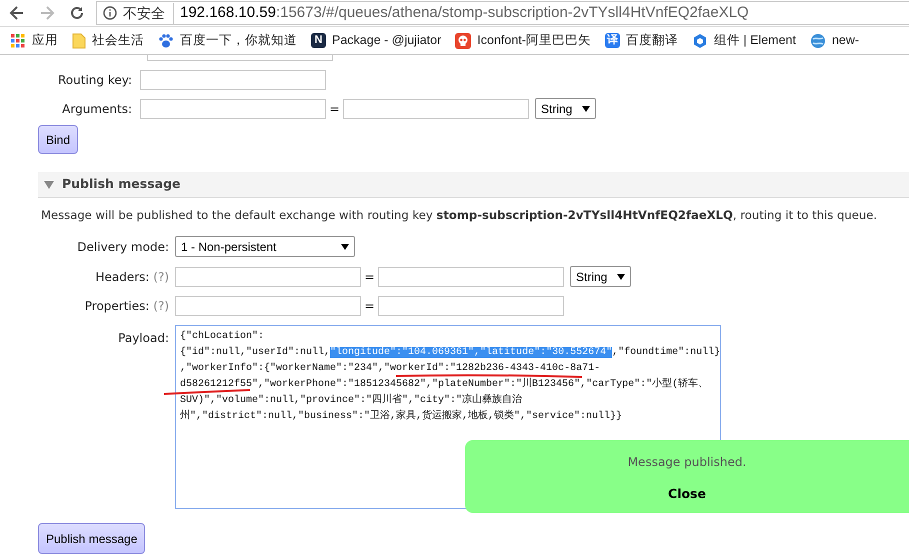 The height and width of the screenshot is (560, 909). Describe the element at coordinates (744, 40) in the screenshot. I see `bookmark-link: 组件 | Element` at that location.